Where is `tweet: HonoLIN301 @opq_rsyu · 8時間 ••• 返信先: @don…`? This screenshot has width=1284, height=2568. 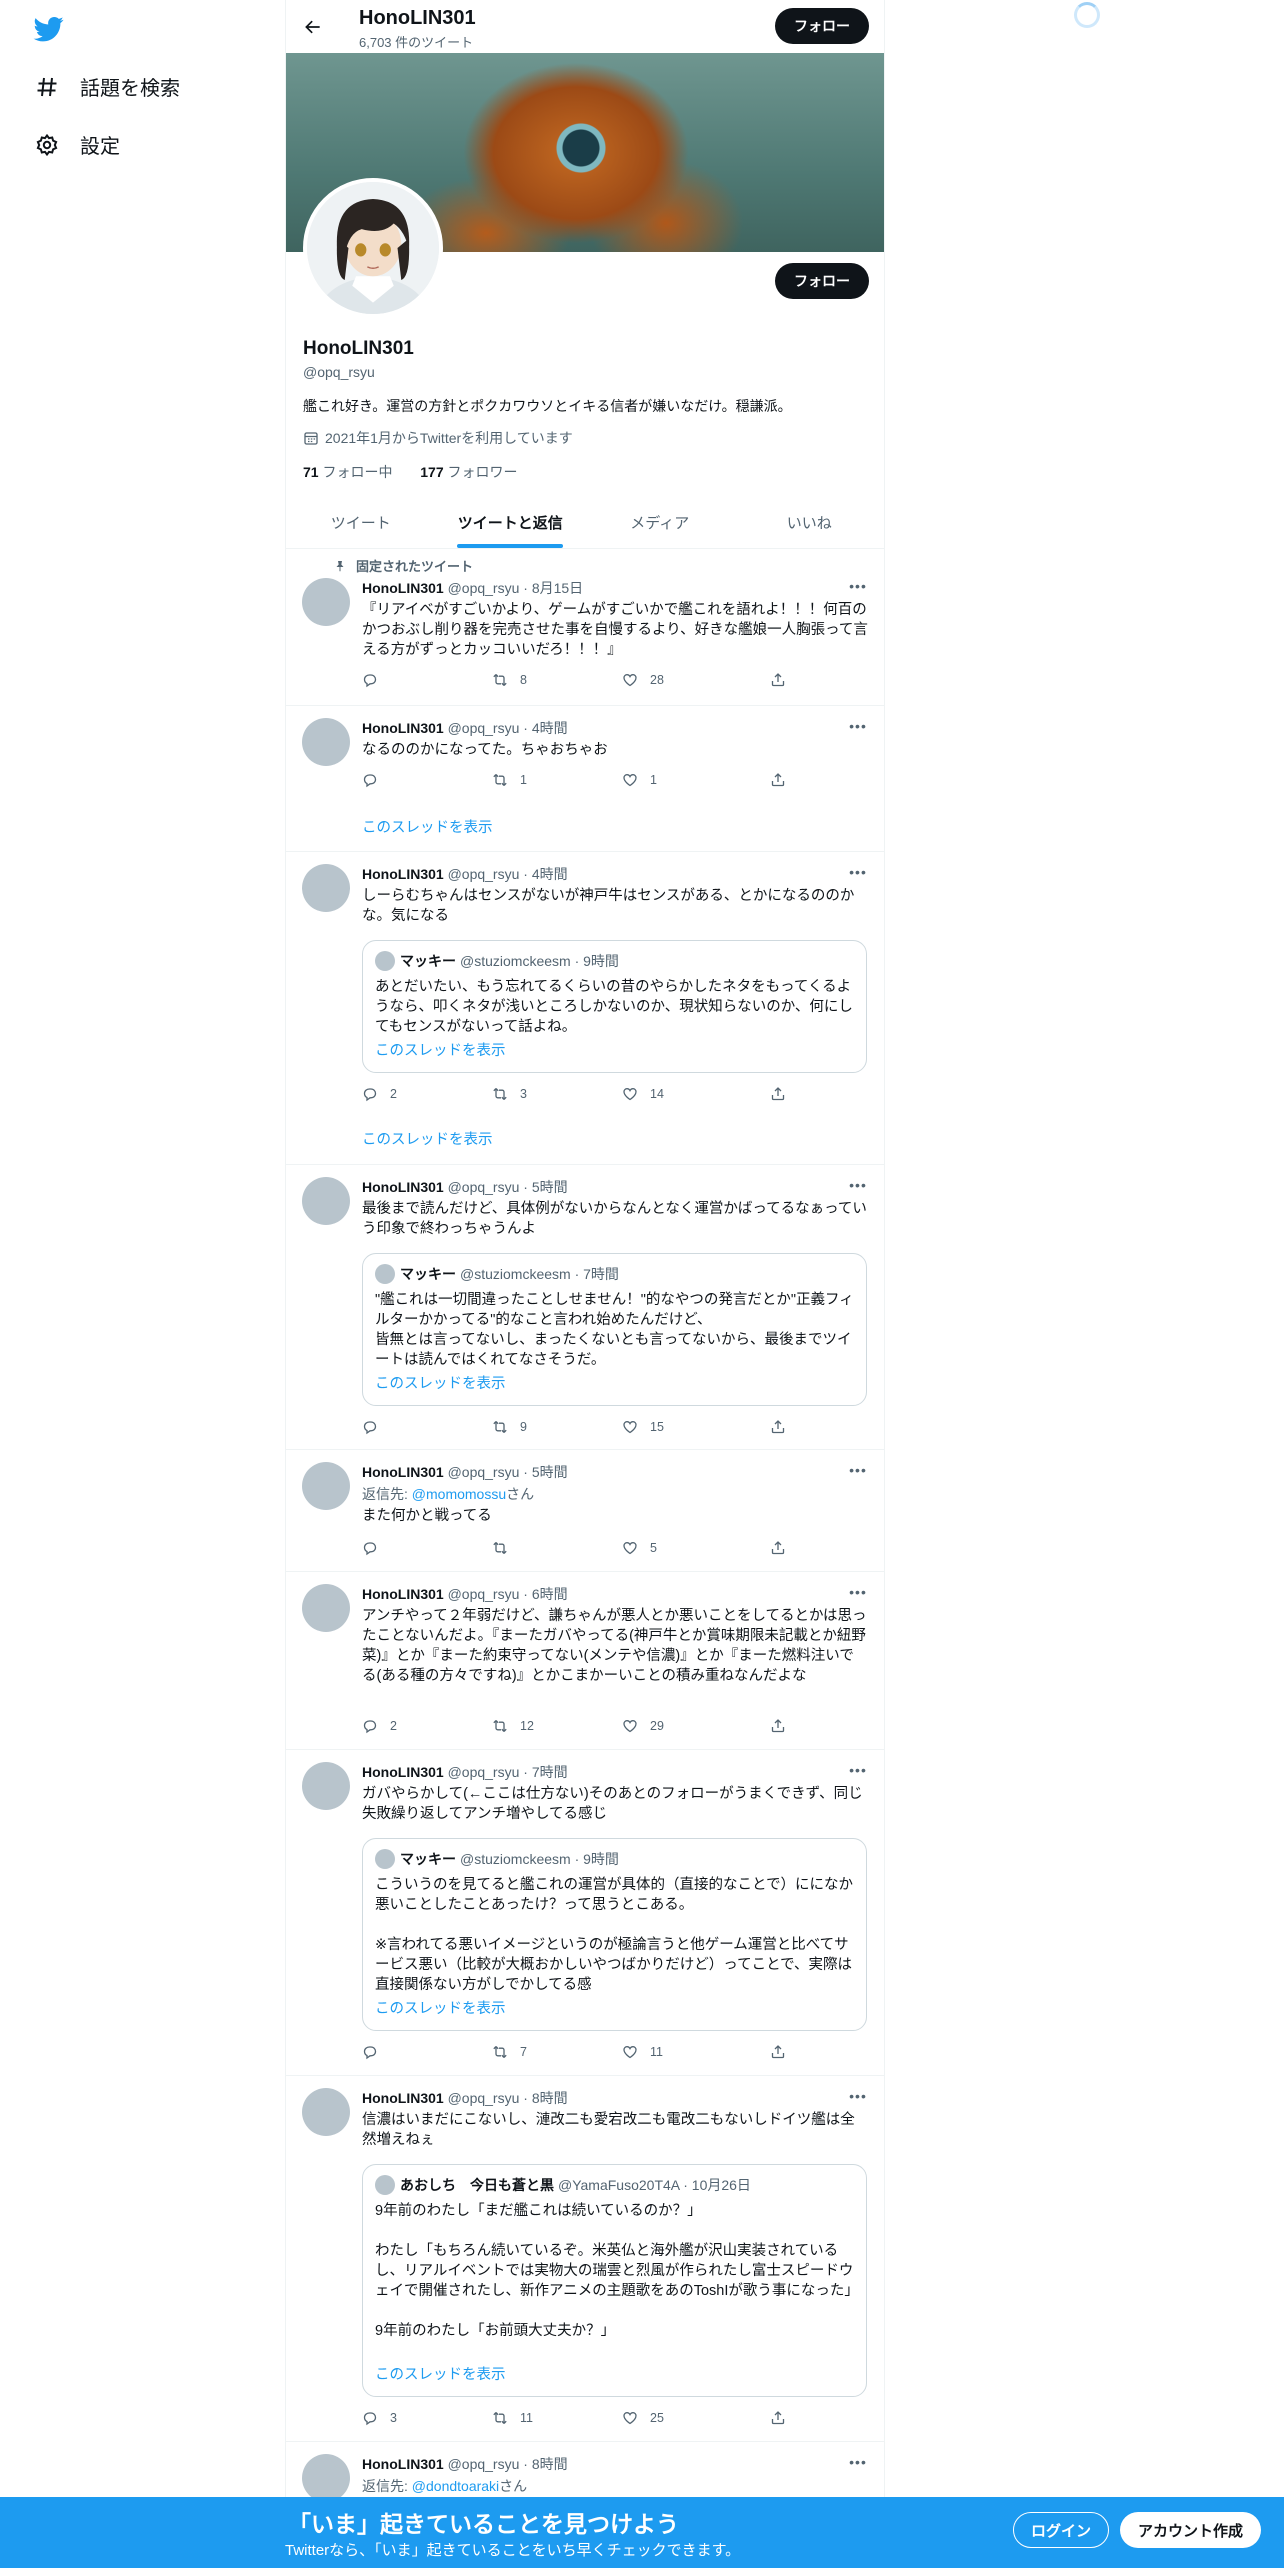
tweet: HonoLIN301 @opq_rsyu · 8時間 ••• 返信先: @don… is located at coordinates (585, 2472).